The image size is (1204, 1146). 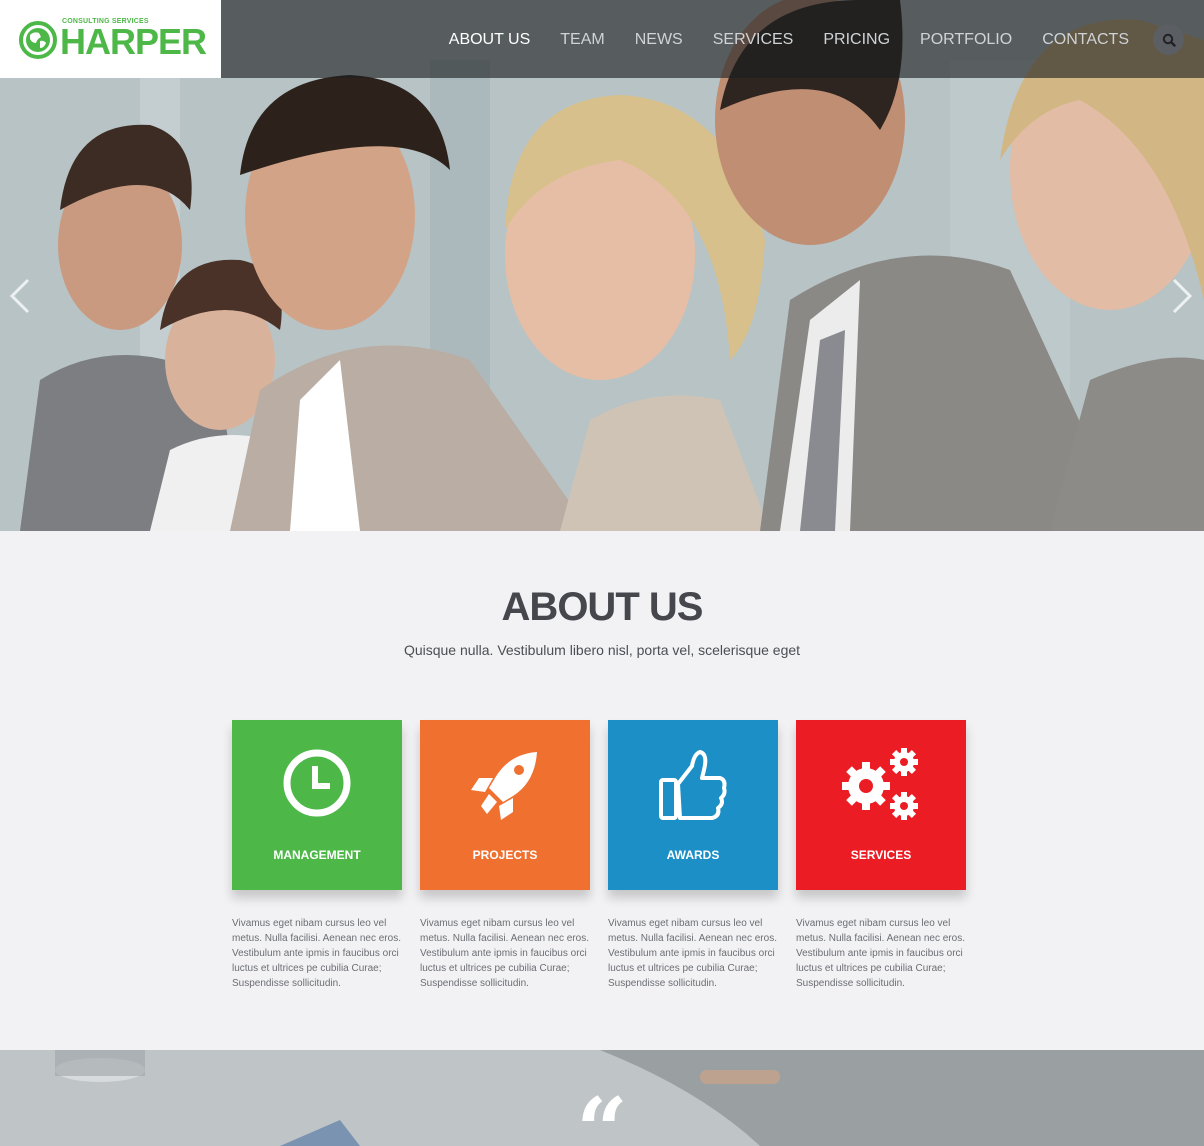 I want to click on rocket-icon, so click(x=504, y=786).